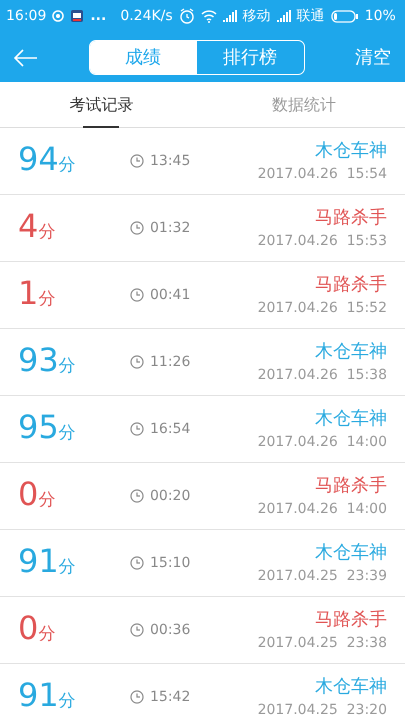 The height and width of the screenshot is (720, 405). Describe the element at coordinates (170, 496) in the screenshot. I see `duration: 00:20` at that location.